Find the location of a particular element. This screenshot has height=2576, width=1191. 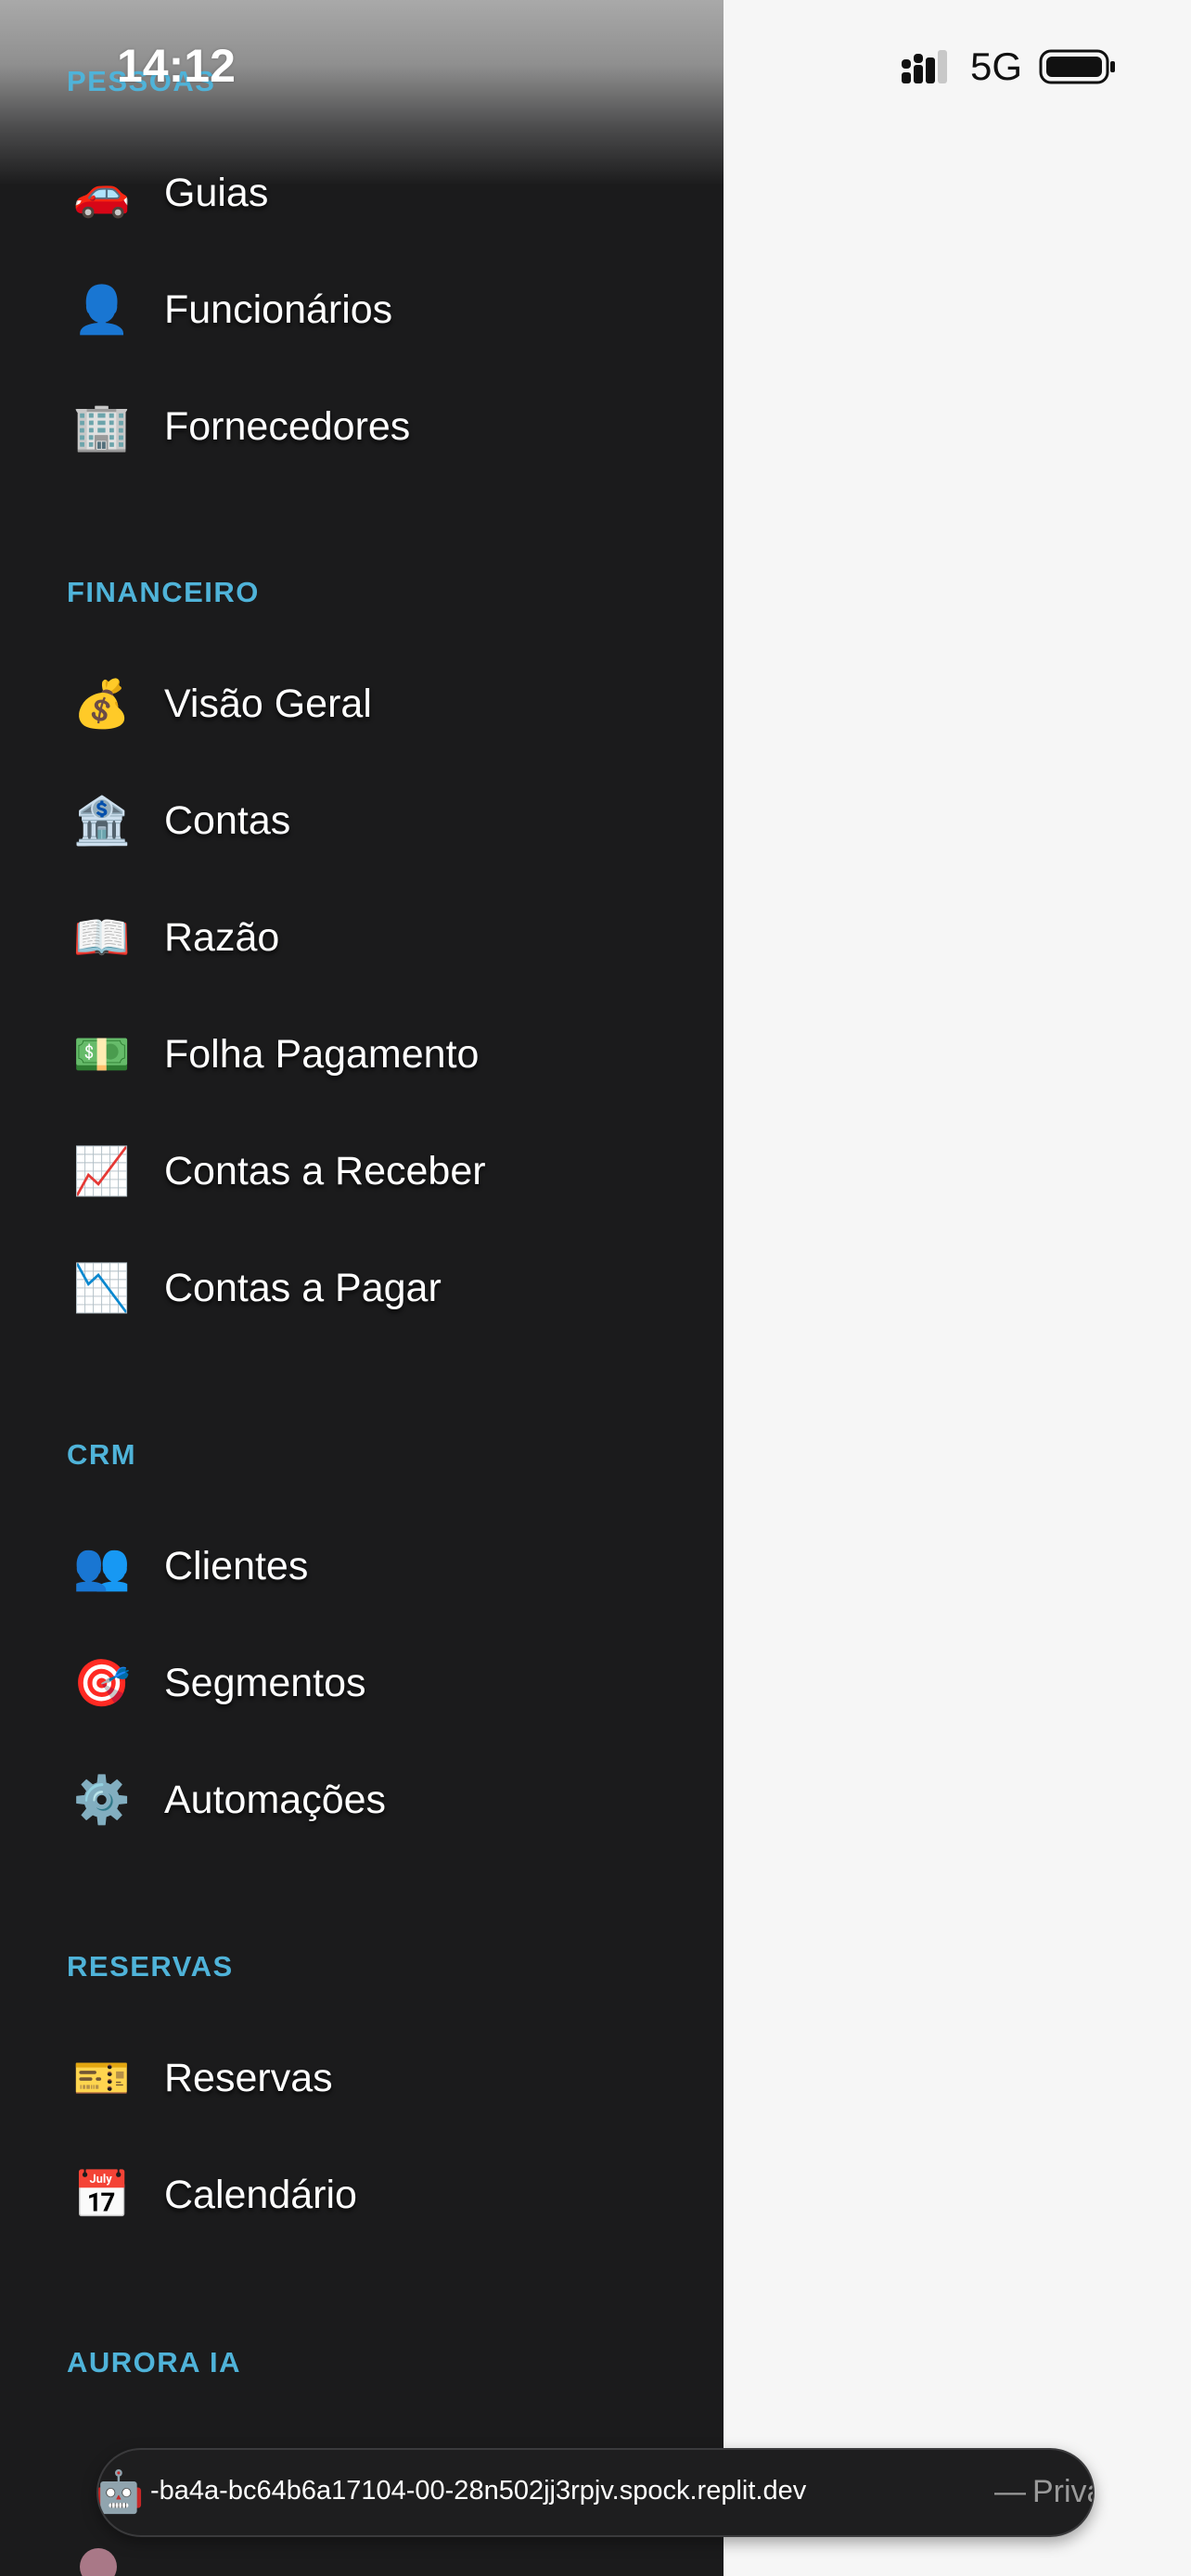

menu-item-folha-pagamento: 💵 Folha Pagamento is located at coordinates (362, 1054).